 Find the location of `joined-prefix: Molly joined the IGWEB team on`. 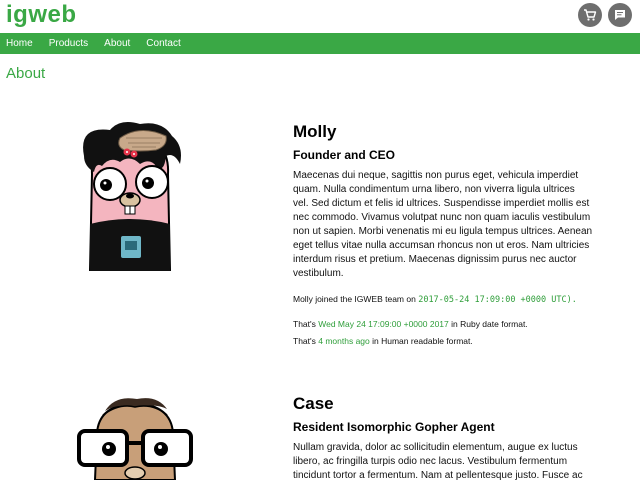

joined-prefix: Molly joined the IGWEB team on is located at coordinates (356, 299).